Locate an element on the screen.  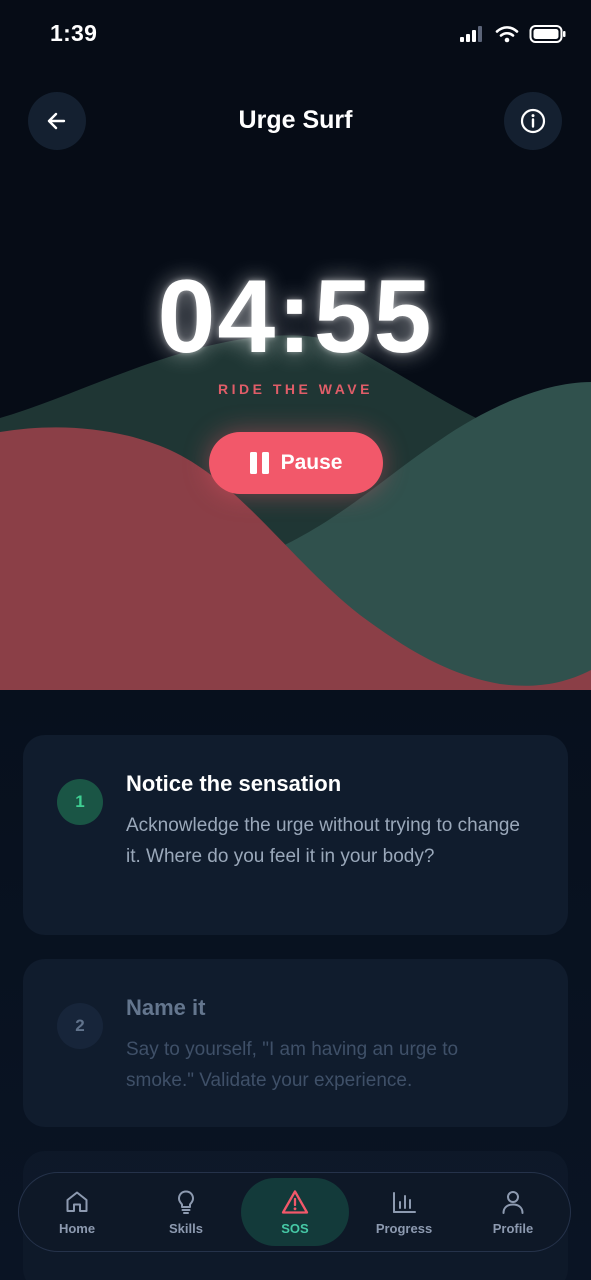
home-icon is located at coordinates (77, 1201).